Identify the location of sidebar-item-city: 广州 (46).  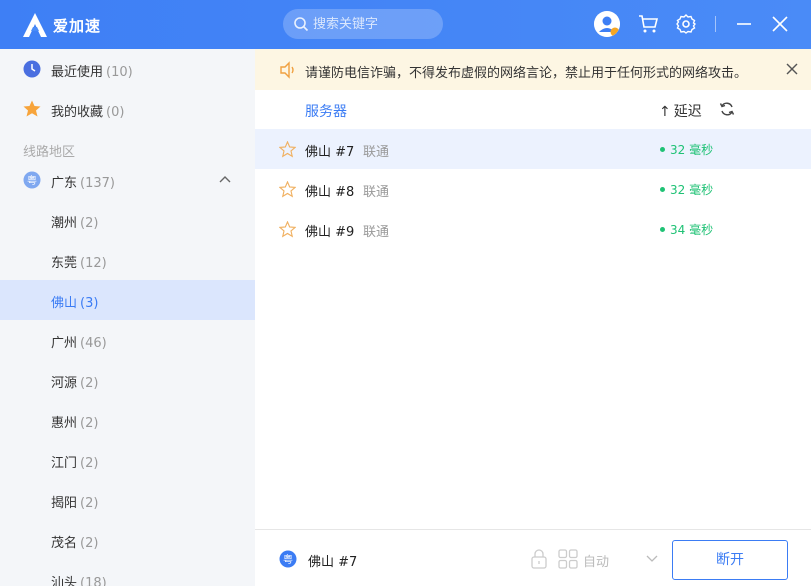
(127, 340).